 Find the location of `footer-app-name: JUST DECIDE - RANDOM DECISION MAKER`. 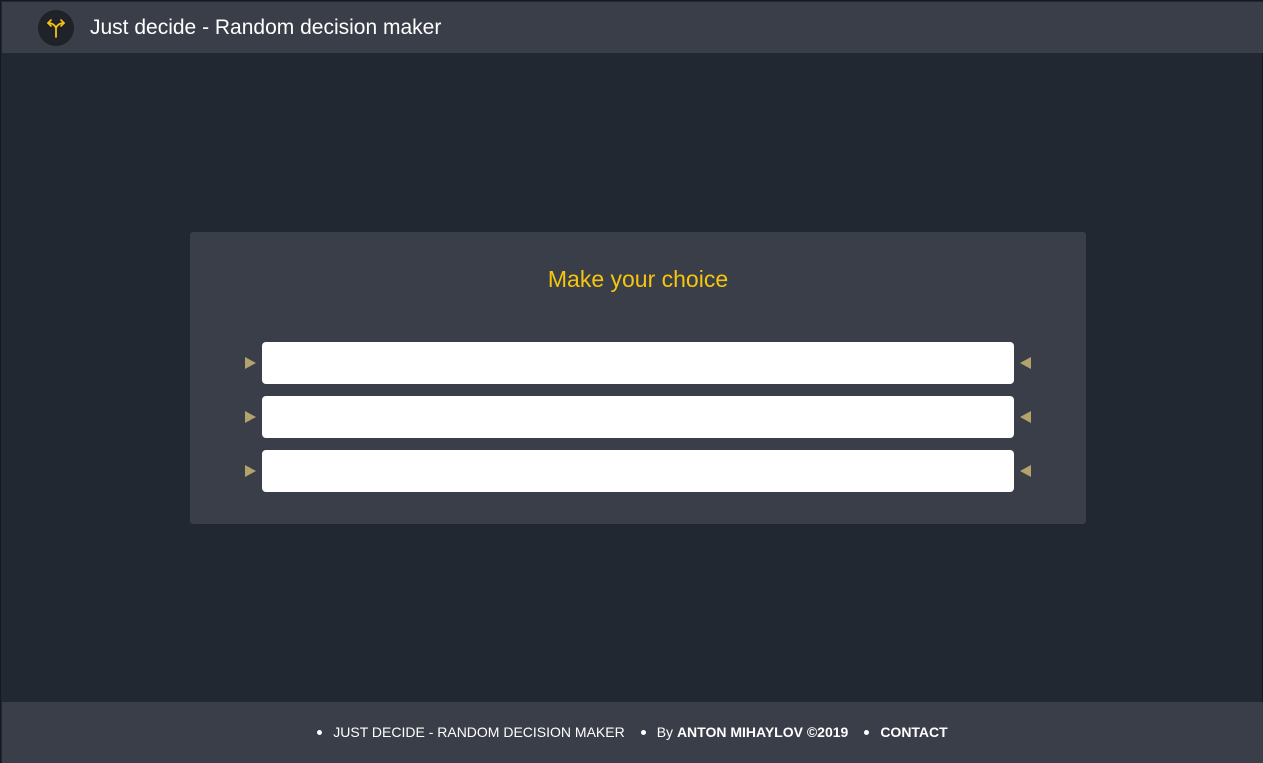

footer-app-name: JUST DECIDE - RANDOM DECISION MAKER is located at coordinates (479, 732).